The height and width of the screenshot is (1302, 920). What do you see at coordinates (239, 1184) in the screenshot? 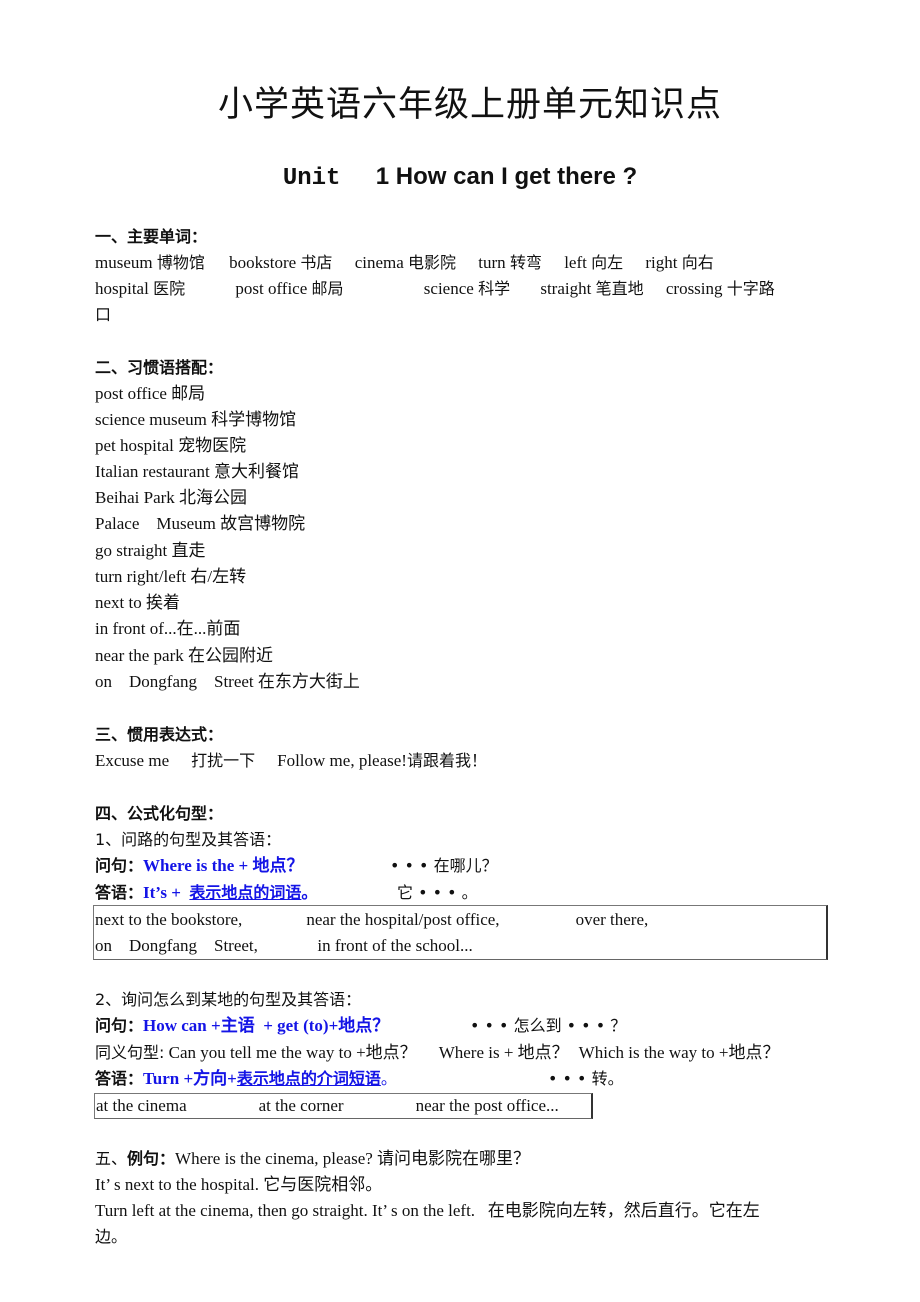
I see `example-sentence: It’ s next to the hospital. 它与医院相邻。` at bounding box center [239, 1184].